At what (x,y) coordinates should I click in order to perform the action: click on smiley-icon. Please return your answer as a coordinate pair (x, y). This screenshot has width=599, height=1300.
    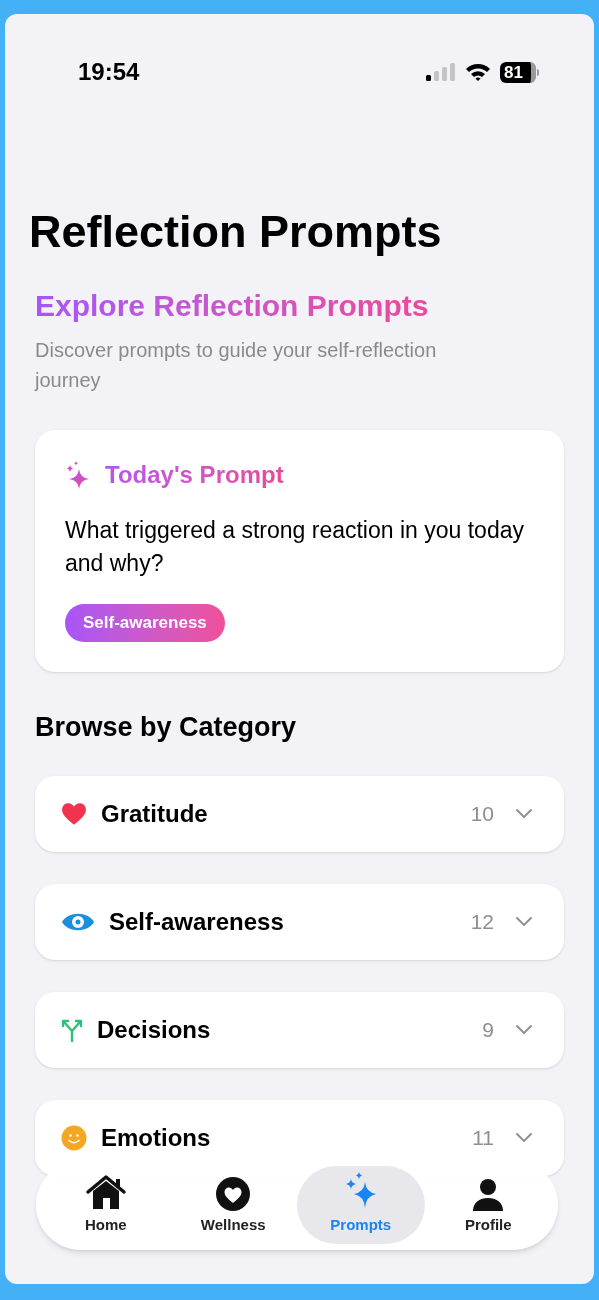
    Looking at the image, I should click on (74, 1138).